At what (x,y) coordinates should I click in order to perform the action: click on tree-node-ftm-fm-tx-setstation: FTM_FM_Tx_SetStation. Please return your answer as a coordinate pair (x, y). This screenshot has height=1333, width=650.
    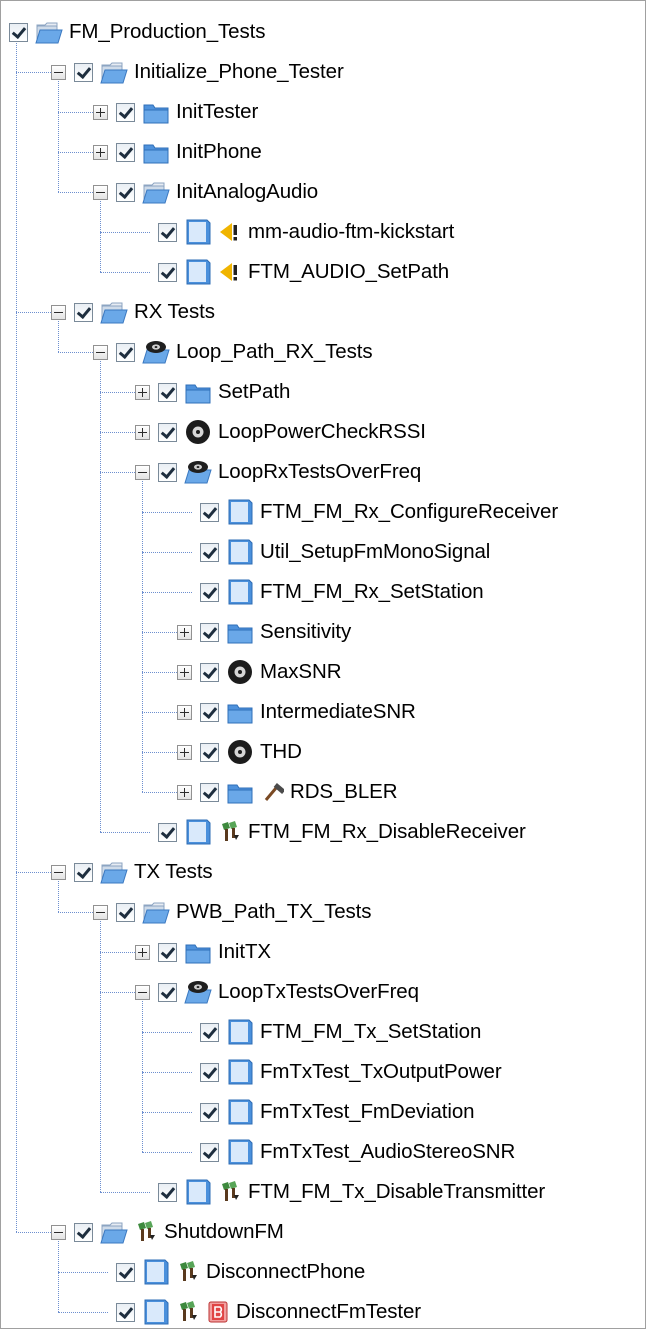
    Looking at the image, I should click on (321, 1032).